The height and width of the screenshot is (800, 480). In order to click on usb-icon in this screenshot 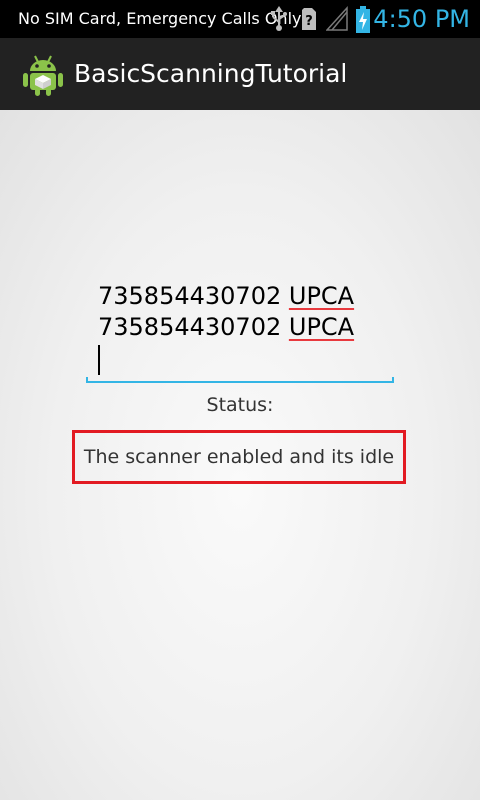, I will do `click(279, 21)`.